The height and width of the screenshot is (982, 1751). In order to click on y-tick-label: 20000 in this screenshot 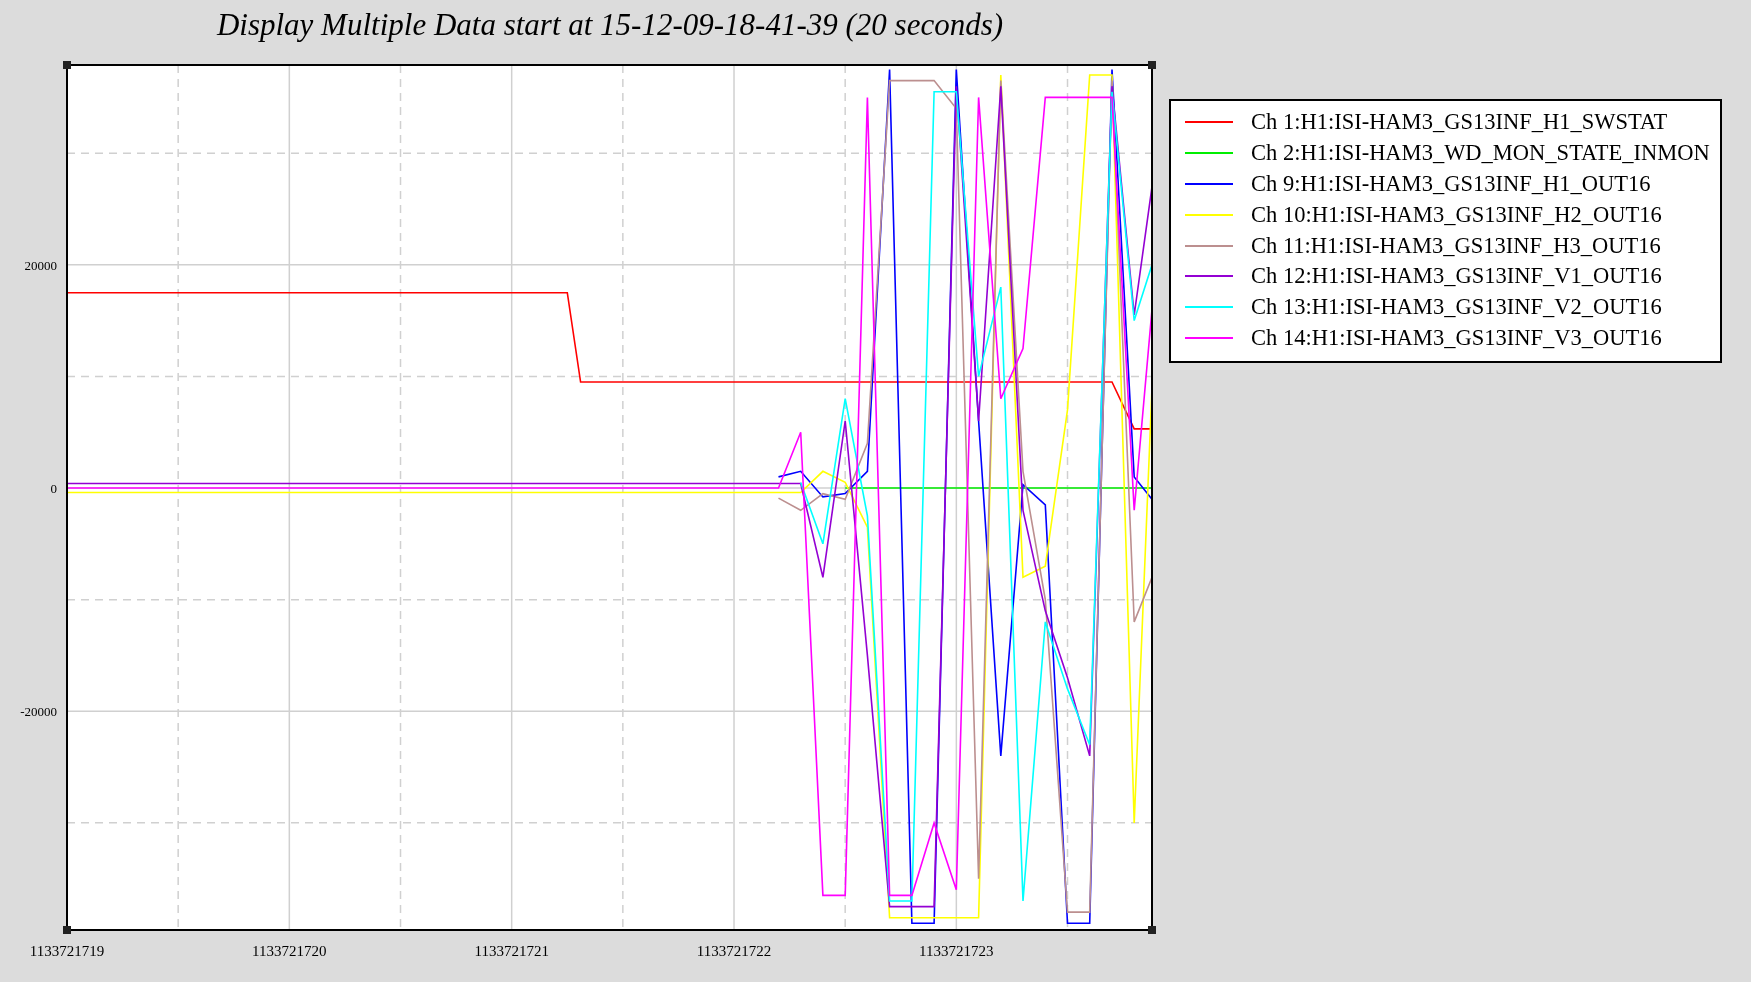, I will do `click(40, 265)`.